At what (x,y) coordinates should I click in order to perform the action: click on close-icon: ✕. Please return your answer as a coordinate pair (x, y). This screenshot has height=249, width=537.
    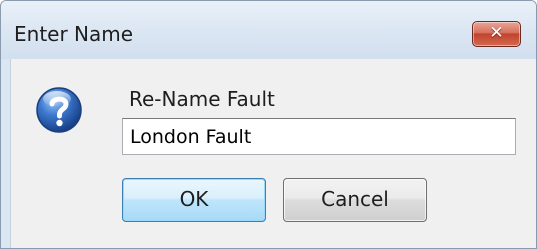
    Looking at the image, I should click on (496, 33).